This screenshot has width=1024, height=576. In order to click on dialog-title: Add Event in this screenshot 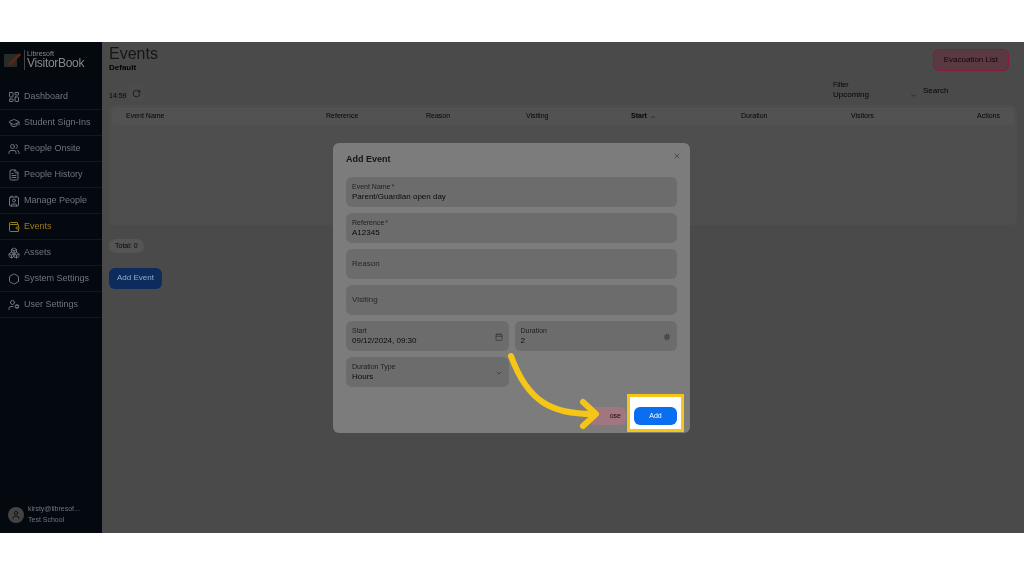, I will do `click(368, 160)`.